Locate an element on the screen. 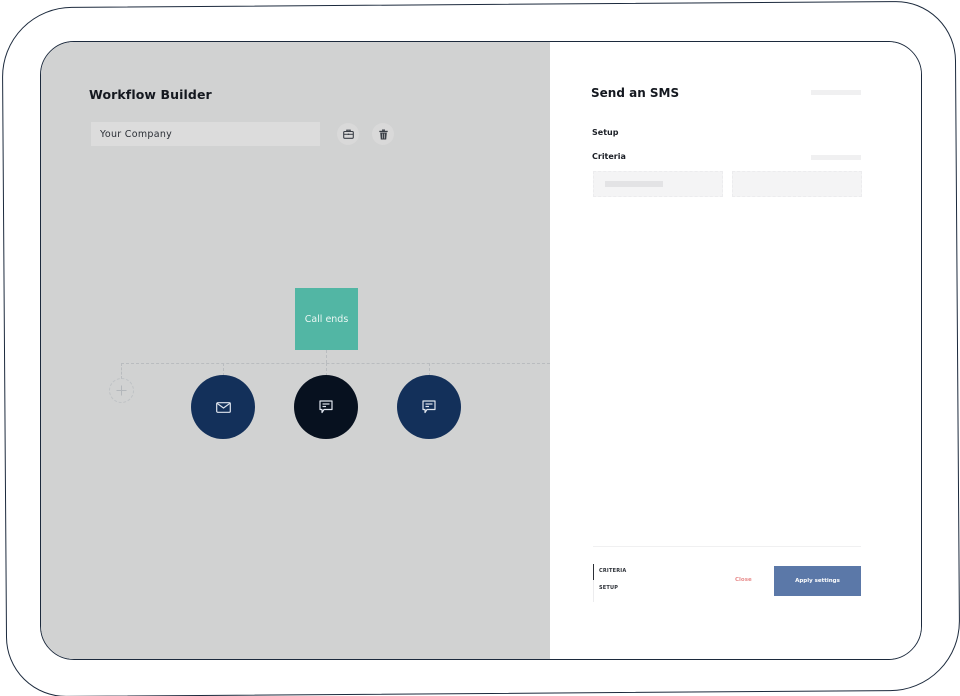 Image resolution: width=960 pixels, height=696 pixels. nav-track is located at coordinates (593, 591).